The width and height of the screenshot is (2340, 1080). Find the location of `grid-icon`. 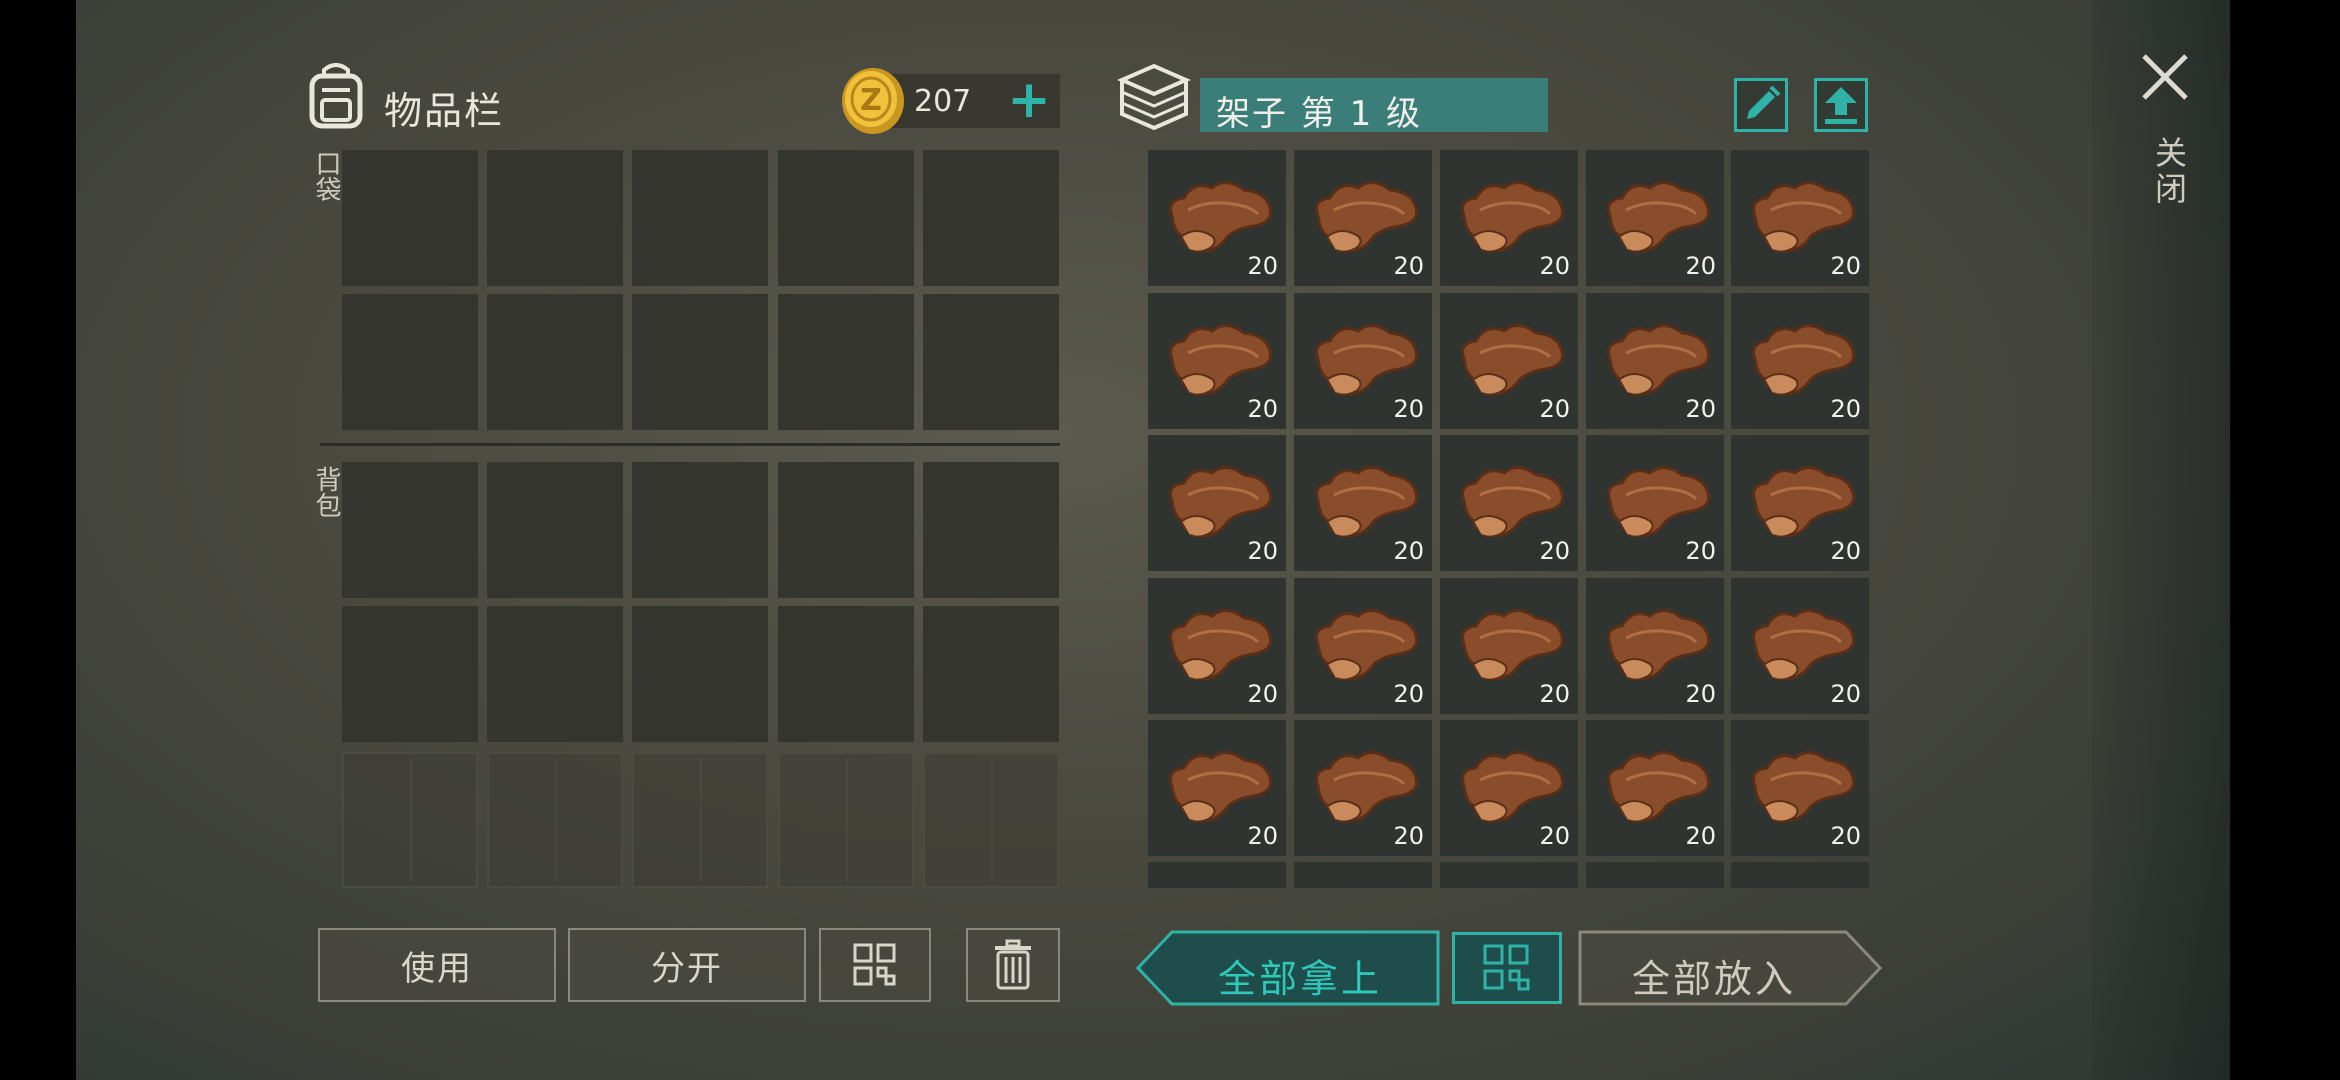

grid-icon is located at coordinates (1506, 967).